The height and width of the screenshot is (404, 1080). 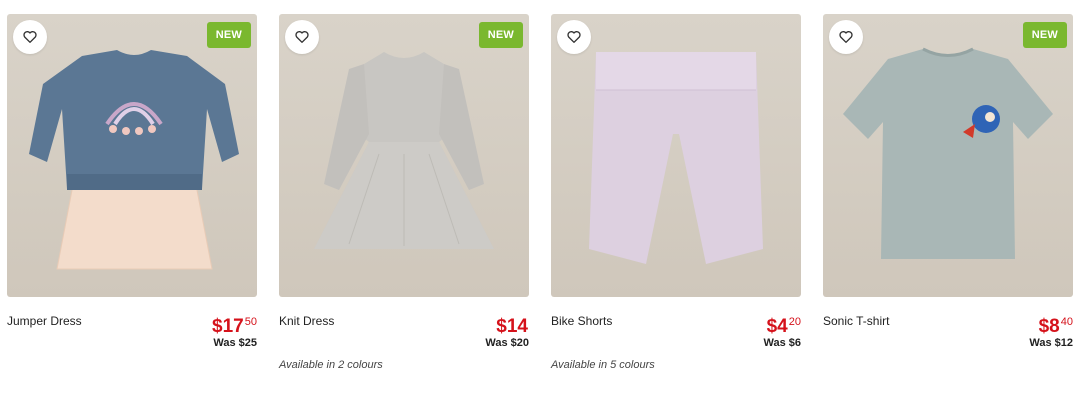 I want to click on bike-shorts-image, so click(x=676, y=158).